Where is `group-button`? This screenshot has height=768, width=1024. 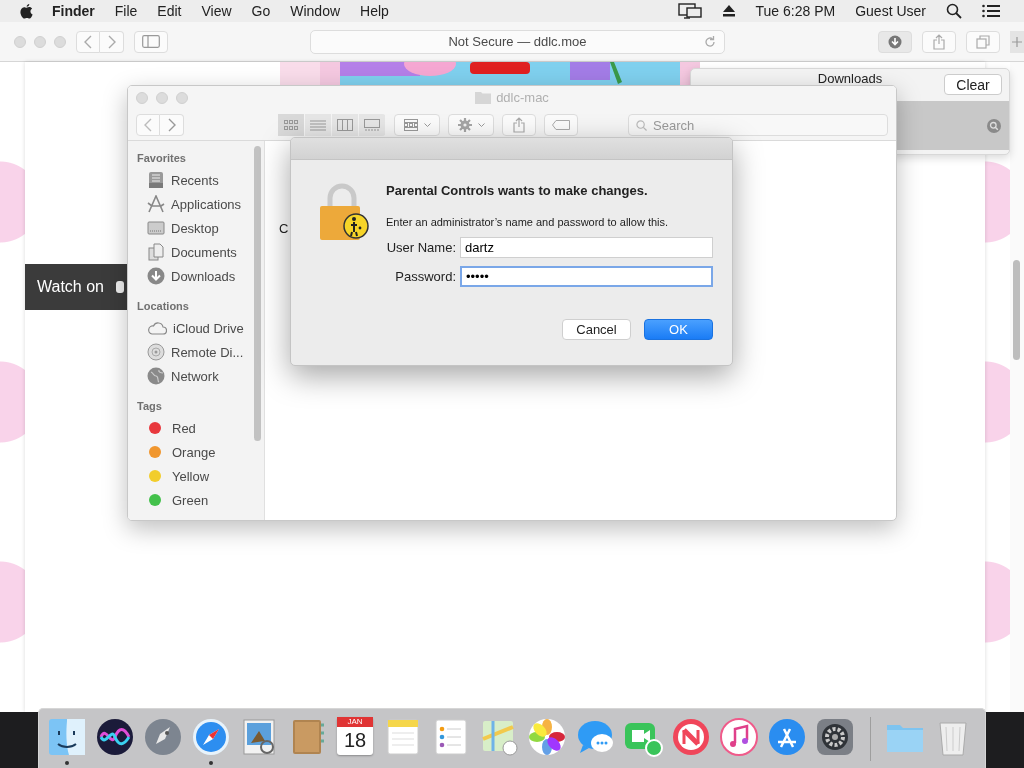 group-button is located at coordinates (417, 125).